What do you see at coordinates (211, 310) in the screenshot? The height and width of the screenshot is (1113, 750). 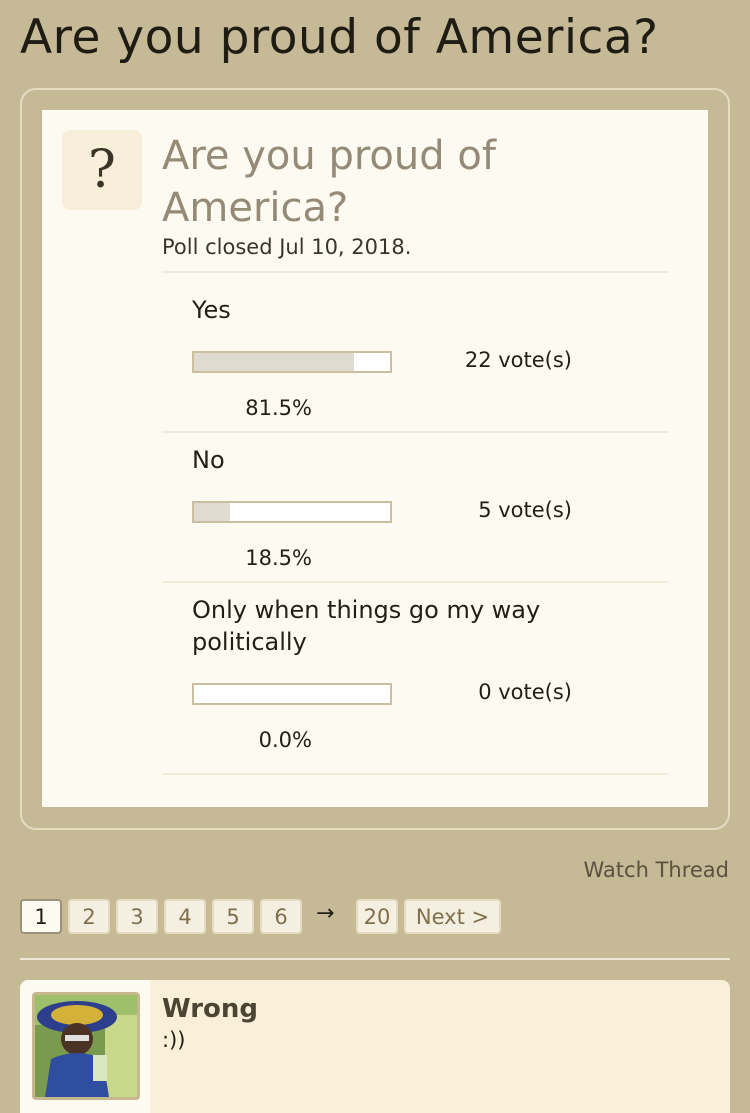 I see `poll-option-label: Yes` at bounding box center [211, 310].